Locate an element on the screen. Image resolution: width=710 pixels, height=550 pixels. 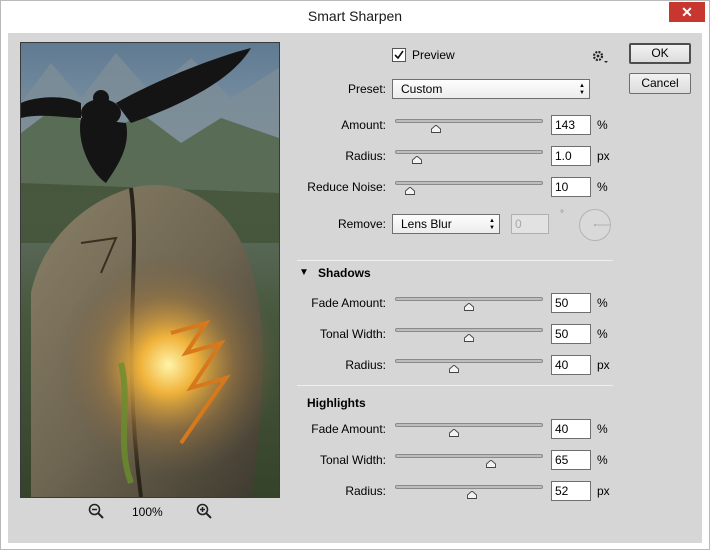
slider-value-input: 52 is located at coordinates (571, 491).